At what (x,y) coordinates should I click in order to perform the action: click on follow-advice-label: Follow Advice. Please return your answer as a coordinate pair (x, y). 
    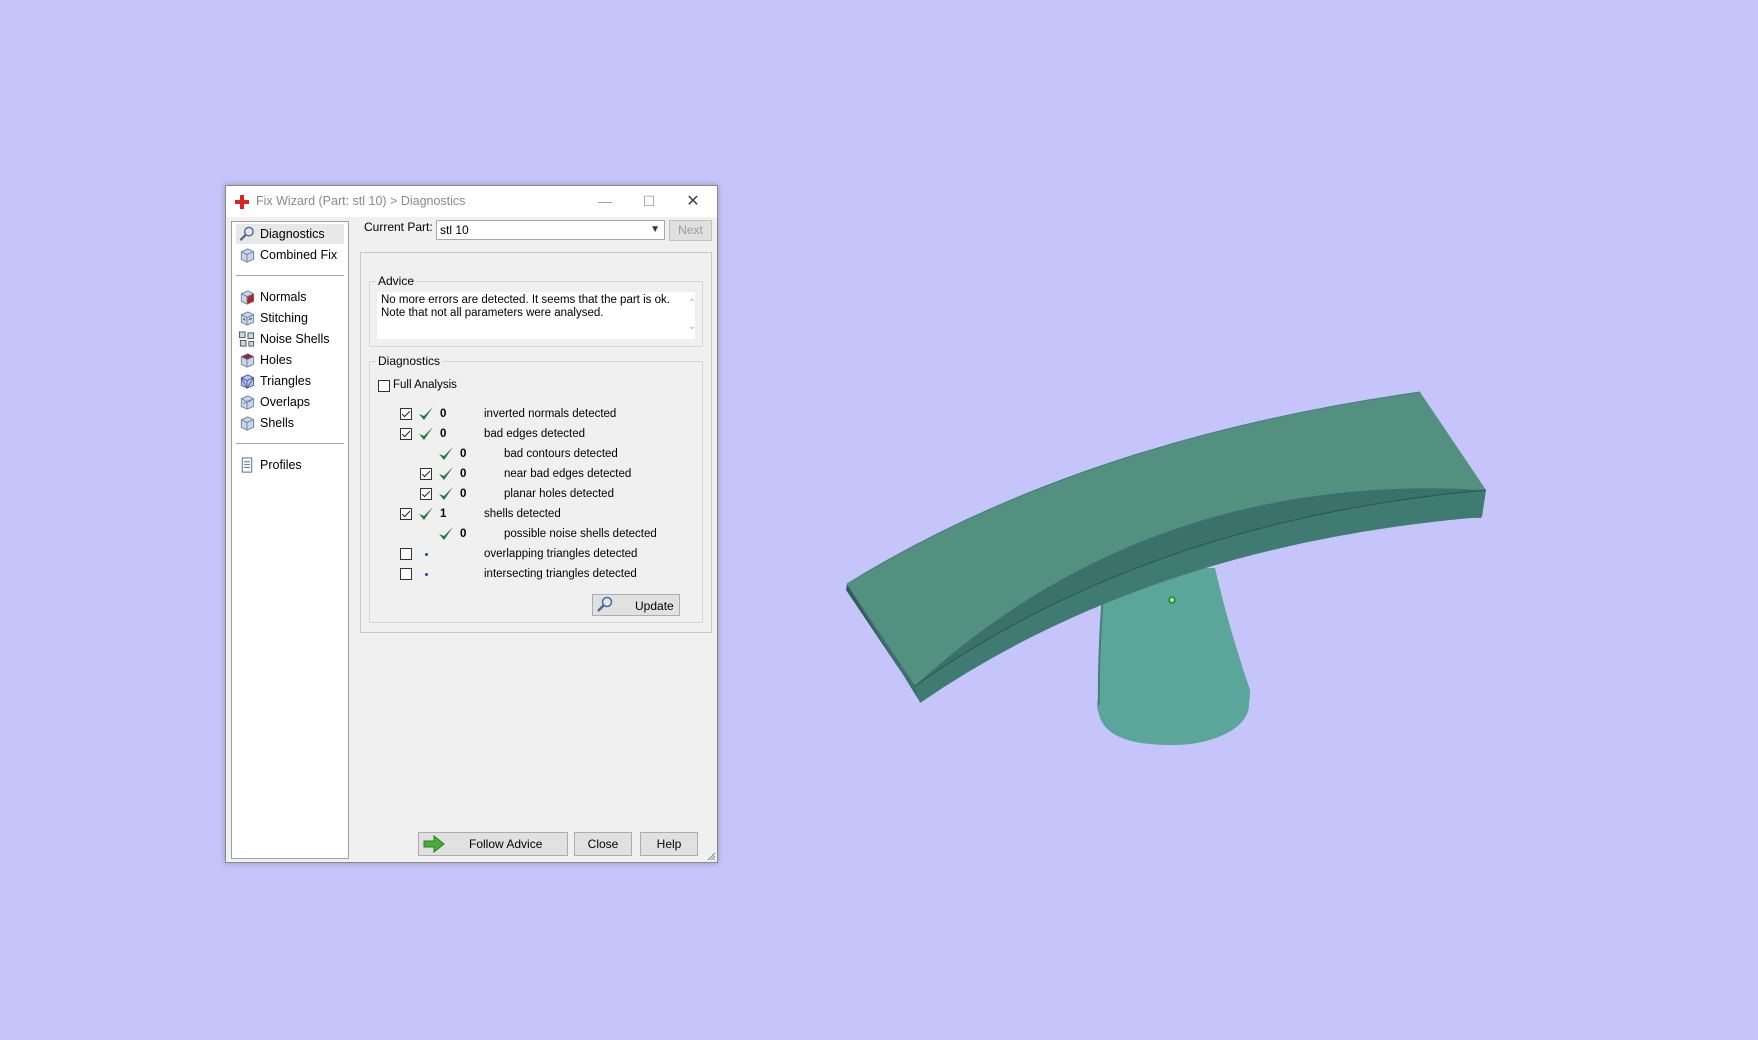
    Looking at the image, I should click on (506, 844).